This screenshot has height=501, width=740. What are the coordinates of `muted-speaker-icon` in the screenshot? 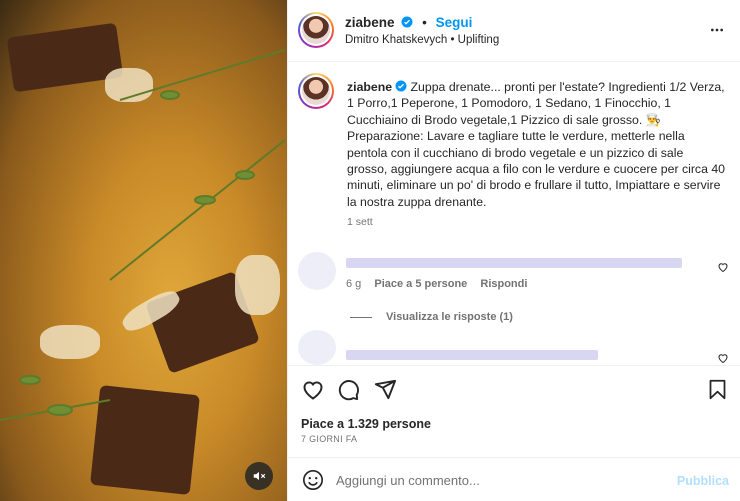 It's located at (259, 476).